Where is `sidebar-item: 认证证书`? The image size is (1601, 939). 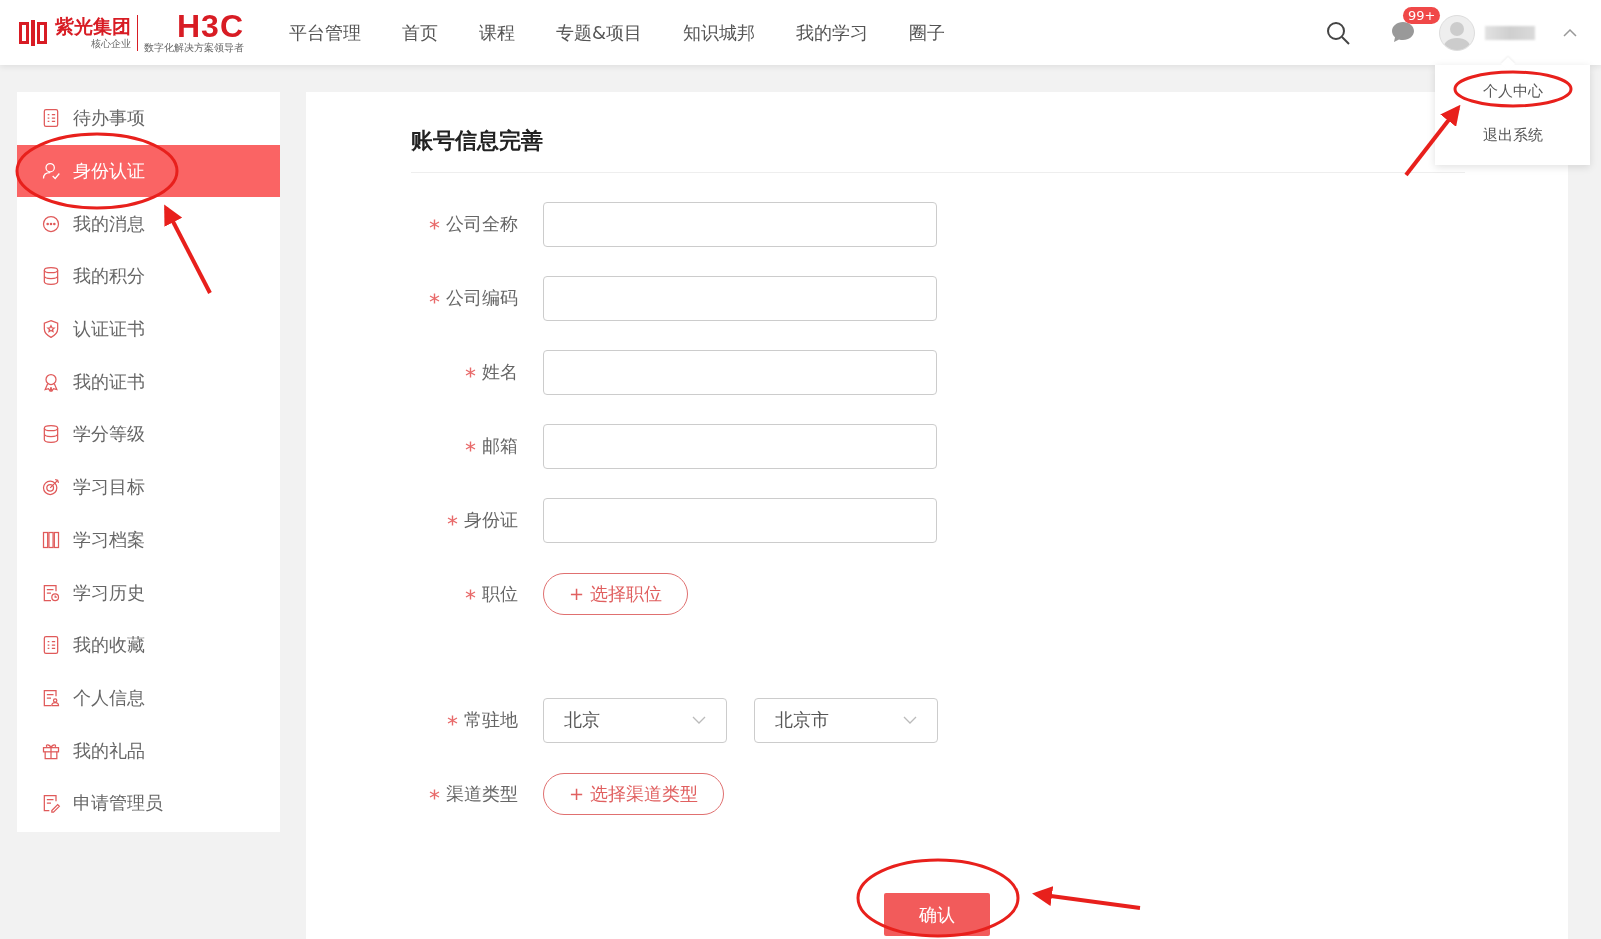 sidebar-item: 认证证书 is located at coordinates (148, 329).